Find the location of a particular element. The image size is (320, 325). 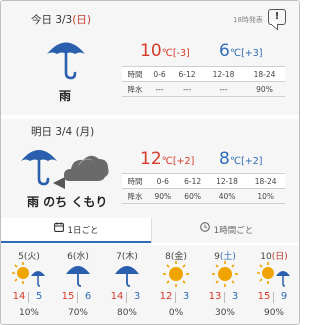

clock-icon is located at coordinates (204, 230).